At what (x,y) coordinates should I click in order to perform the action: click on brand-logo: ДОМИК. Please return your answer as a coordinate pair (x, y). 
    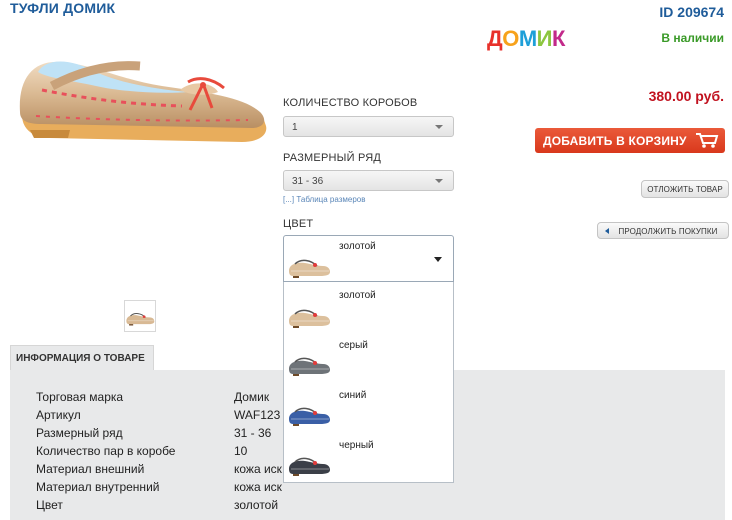
    Looking at the image, I should click on (526, 39).